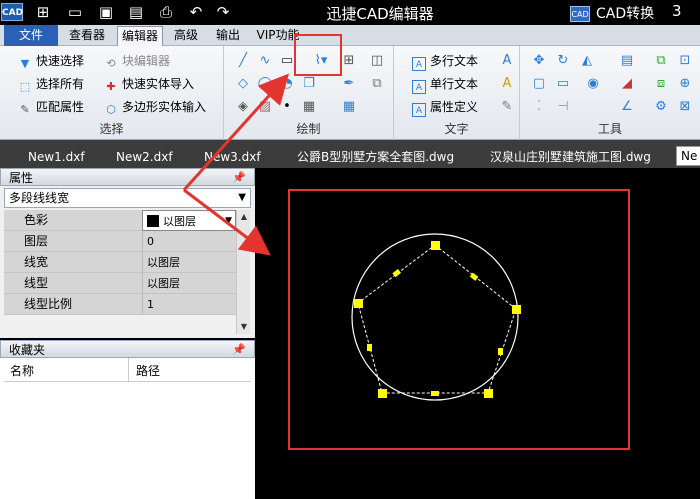  Describe the element at coordinates (223, 12) in the screenshot. I see `redo-icon: ↷` at that location.